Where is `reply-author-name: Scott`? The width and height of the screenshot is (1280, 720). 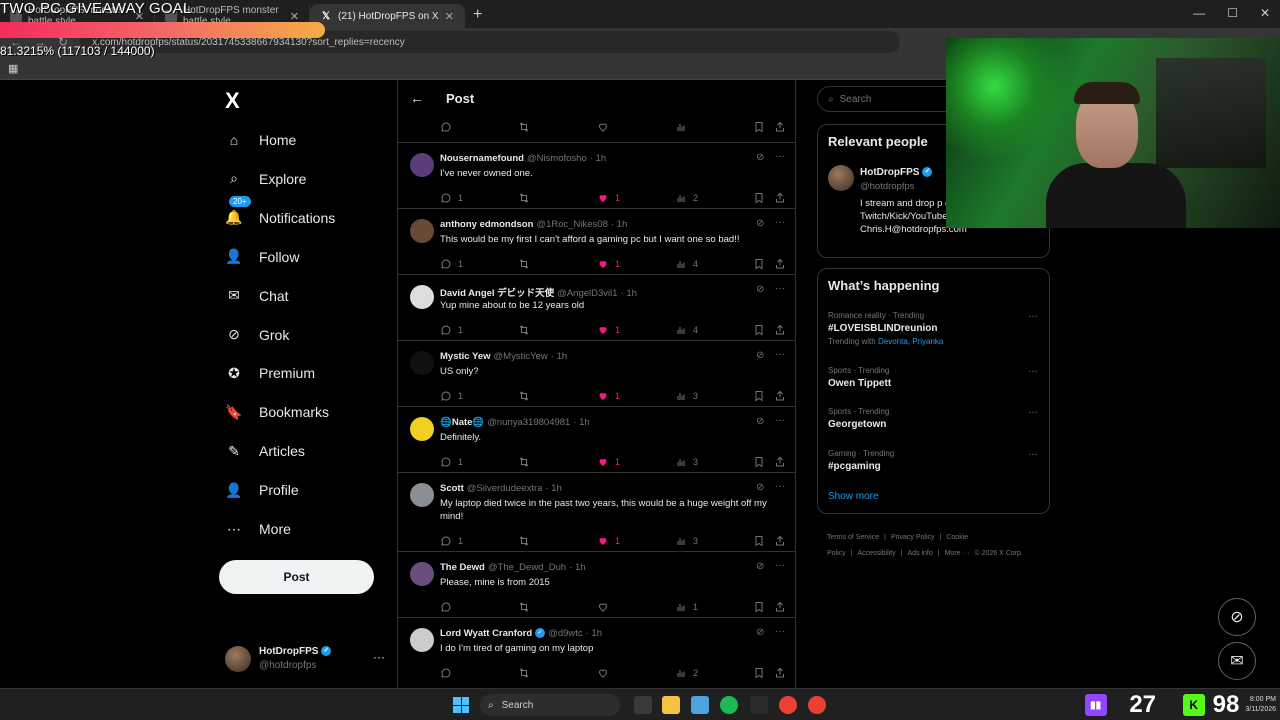 reply-author-name: Scott is located at coordinates (452, 488).